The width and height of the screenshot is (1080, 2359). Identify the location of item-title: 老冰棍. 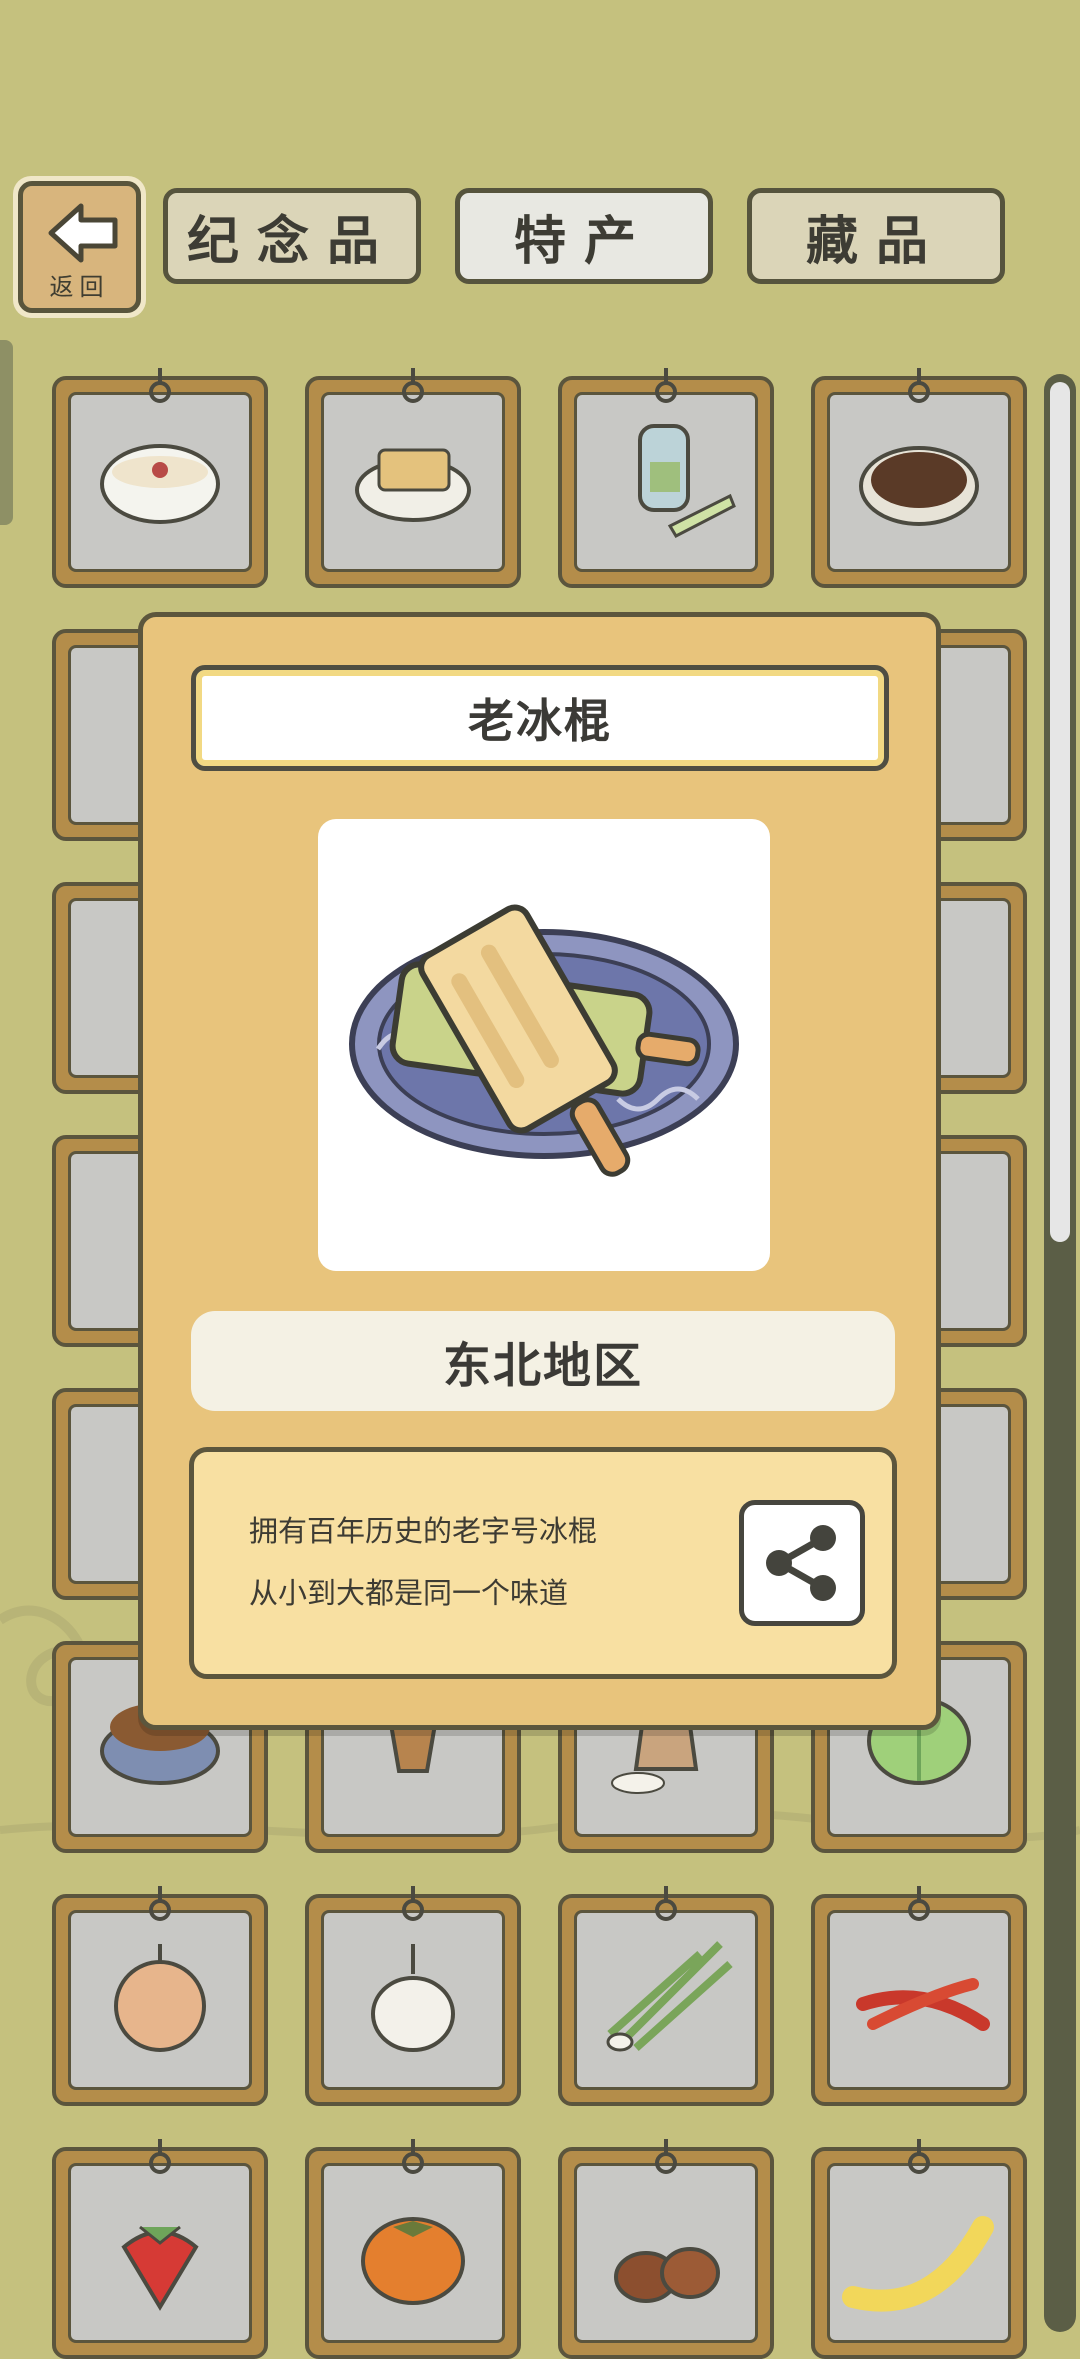
(540, 718).